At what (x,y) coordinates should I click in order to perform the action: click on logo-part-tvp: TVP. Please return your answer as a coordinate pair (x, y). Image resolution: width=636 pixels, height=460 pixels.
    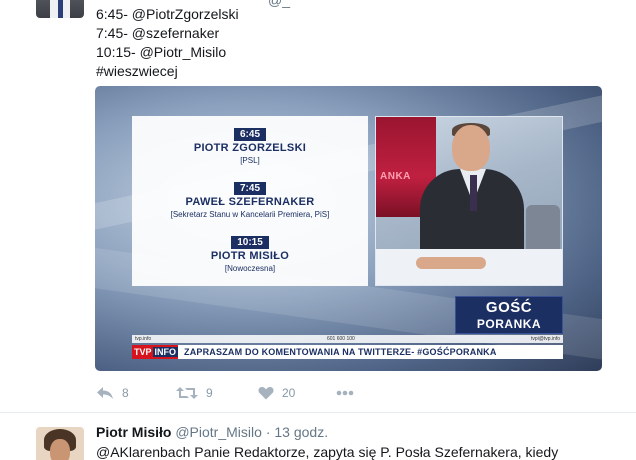
    Looking at the image, I should click on (143, 352).